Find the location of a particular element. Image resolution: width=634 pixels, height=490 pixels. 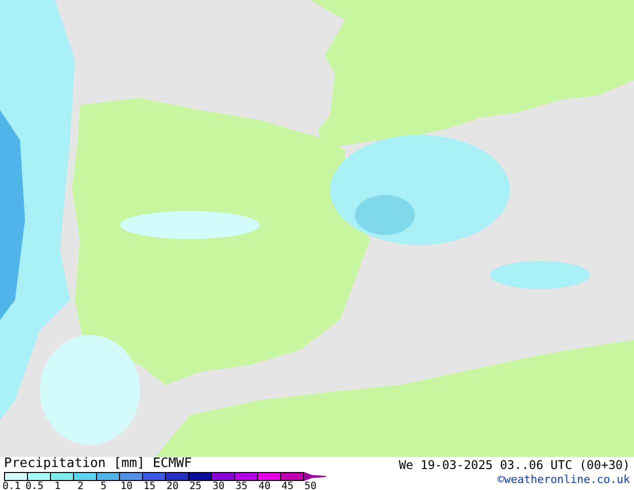

legend-label: 0.1 is located at coordinates (11, 485).